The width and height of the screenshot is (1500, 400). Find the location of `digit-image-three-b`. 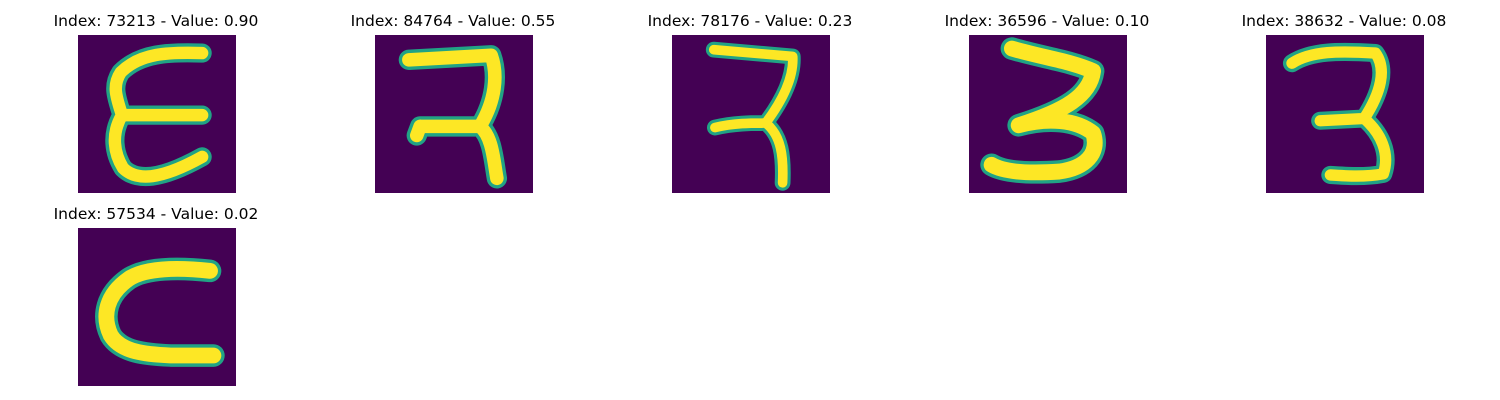

digit-image-three-b is located at coordinates (1345, 114).